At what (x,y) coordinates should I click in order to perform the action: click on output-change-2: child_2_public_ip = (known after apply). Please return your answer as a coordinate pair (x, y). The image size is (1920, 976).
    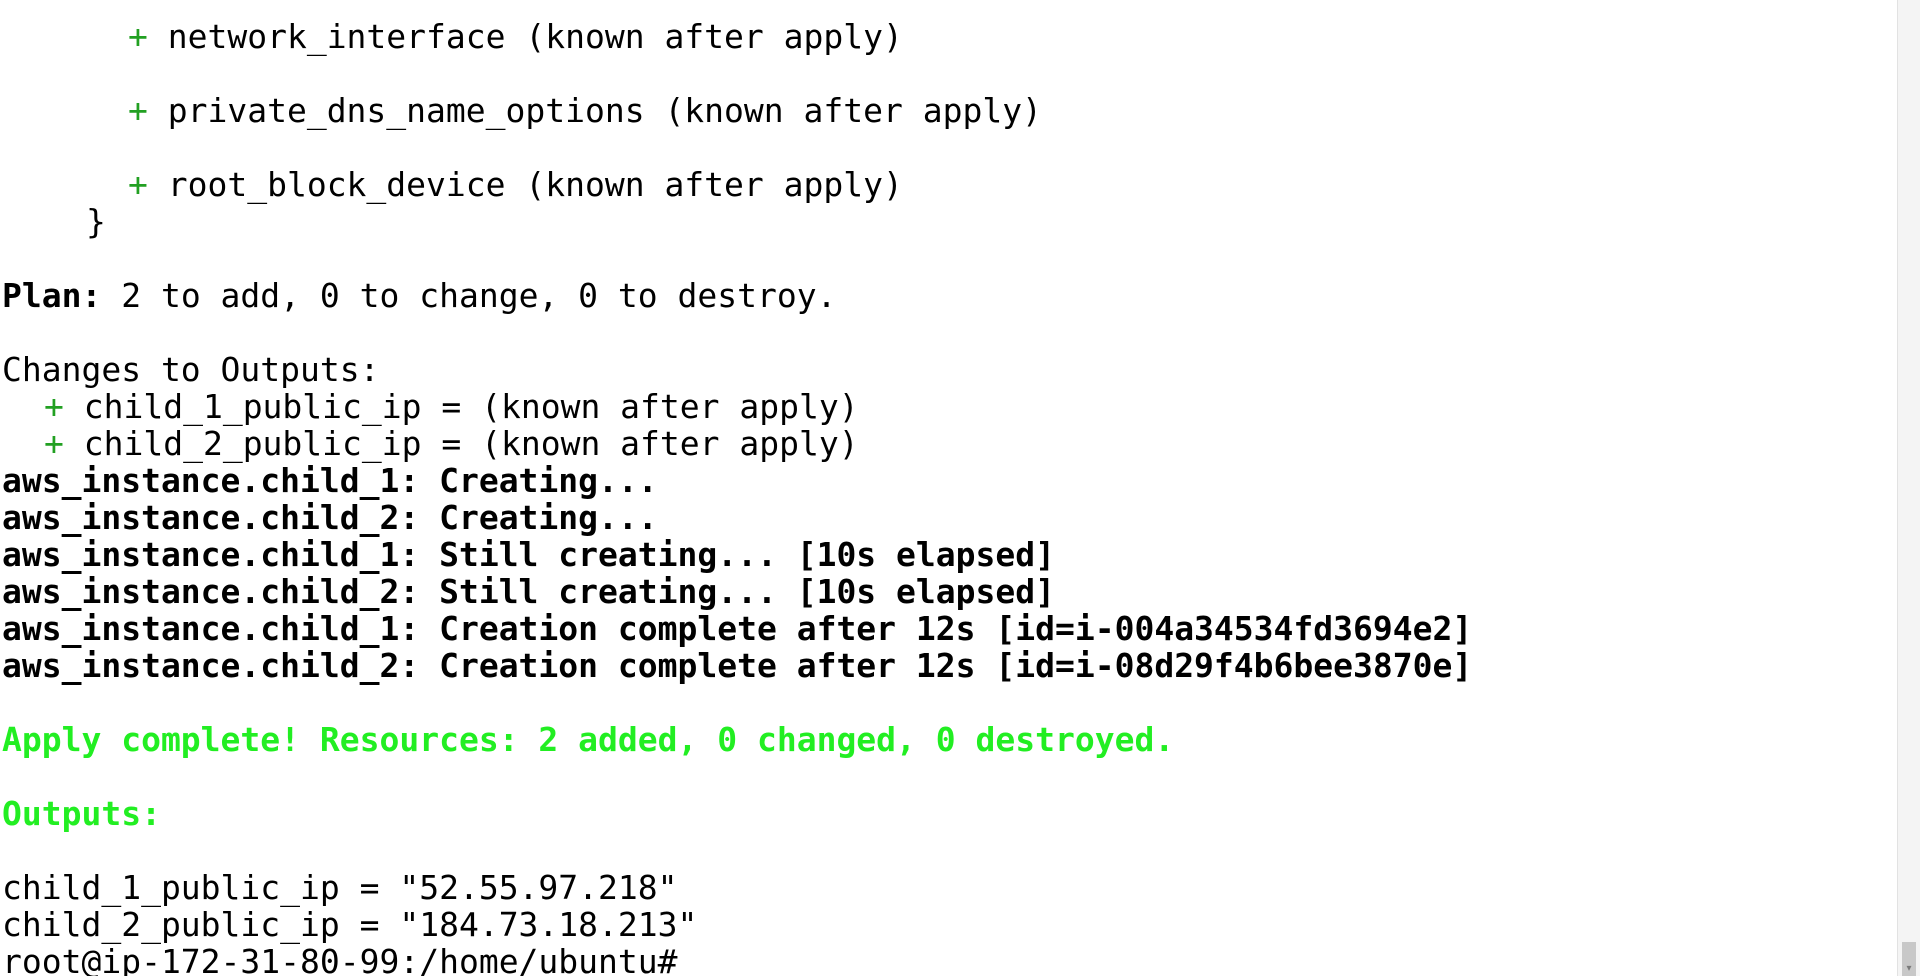
    Looking at the image, I should click on (471, 443).